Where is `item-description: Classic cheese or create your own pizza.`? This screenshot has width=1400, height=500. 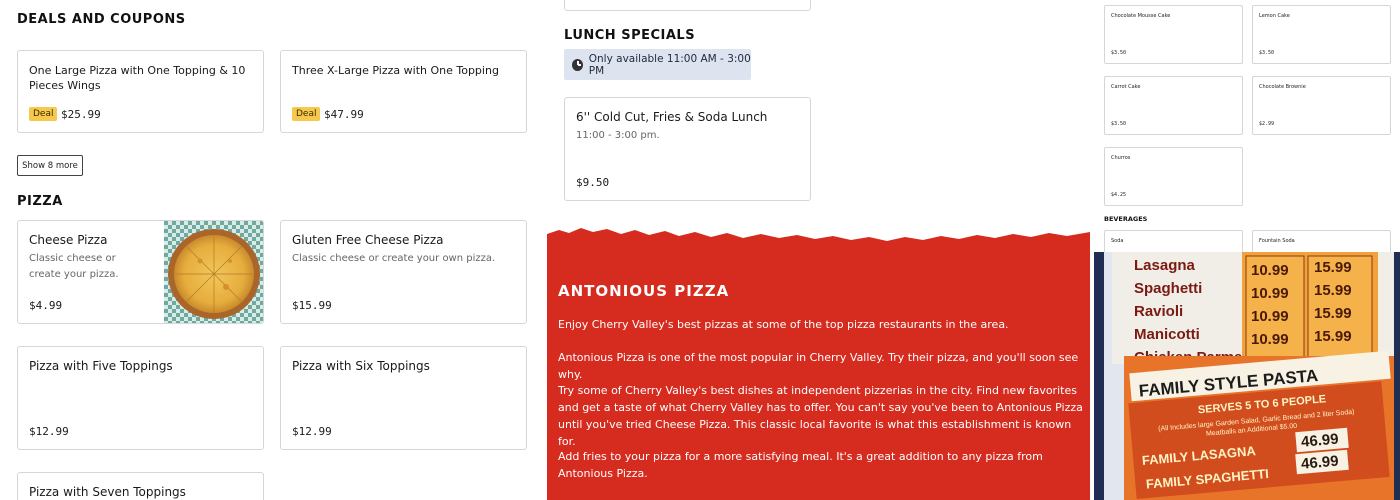 item-description: Classic cheese or create your own pizza. is located at coordinates (394, 258).